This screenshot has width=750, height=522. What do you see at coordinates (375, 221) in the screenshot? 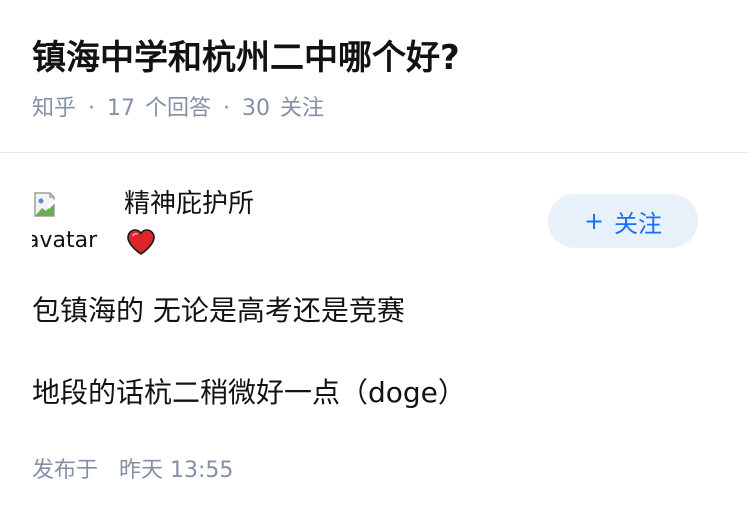
I see `answer-author: avatar 精神庇护所 + 关注` at bounding box center [375, 221].